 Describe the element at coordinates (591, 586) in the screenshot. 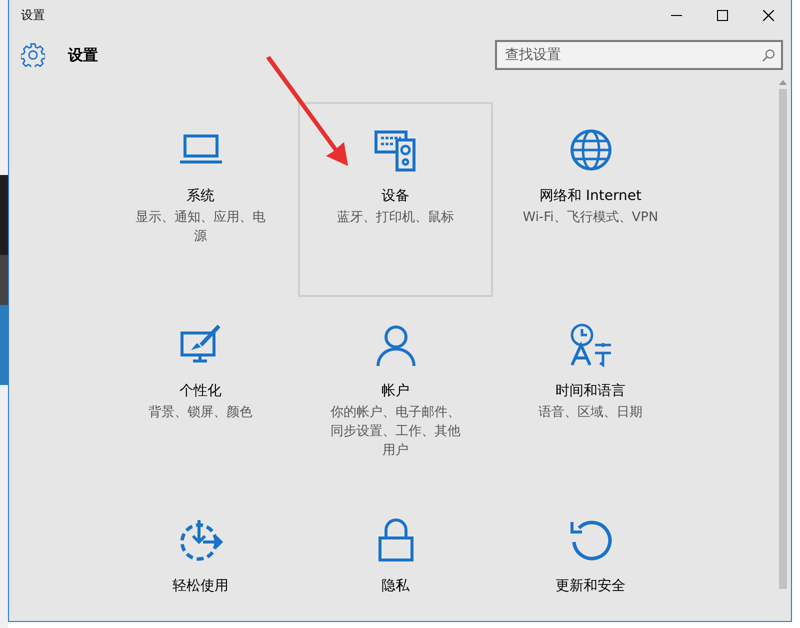

I see `category-title: 更新和安全` at that location.